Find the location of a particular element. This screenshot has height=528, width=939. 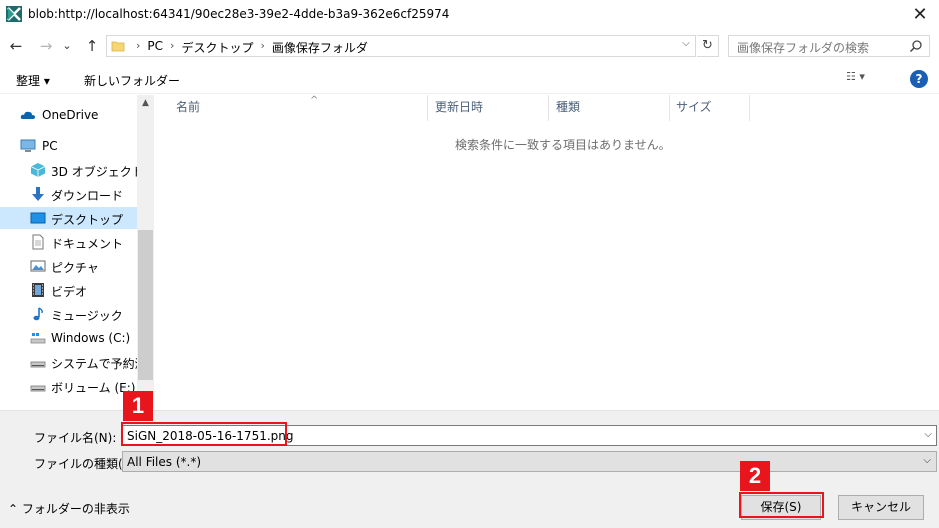

breadcrumb-pc: PC is located at coordinates (155, 46).